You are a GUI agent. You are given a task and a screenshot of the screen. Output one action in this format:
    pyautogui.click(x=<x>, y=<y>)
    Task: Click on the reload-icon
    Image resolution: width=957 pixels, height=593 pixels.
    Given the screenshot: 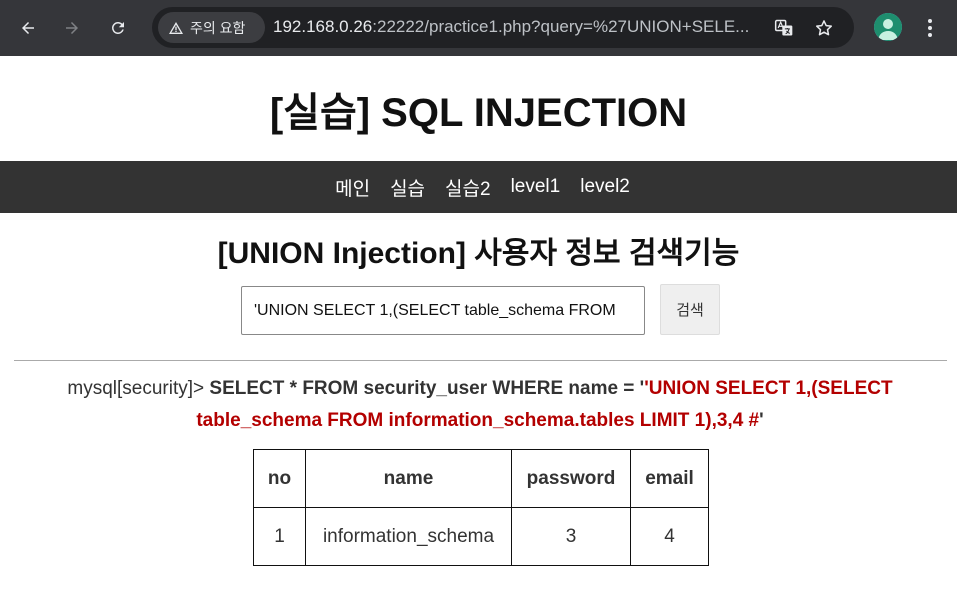 What is the action you would take?
    pyautogui.click(x=117, y=27)
    